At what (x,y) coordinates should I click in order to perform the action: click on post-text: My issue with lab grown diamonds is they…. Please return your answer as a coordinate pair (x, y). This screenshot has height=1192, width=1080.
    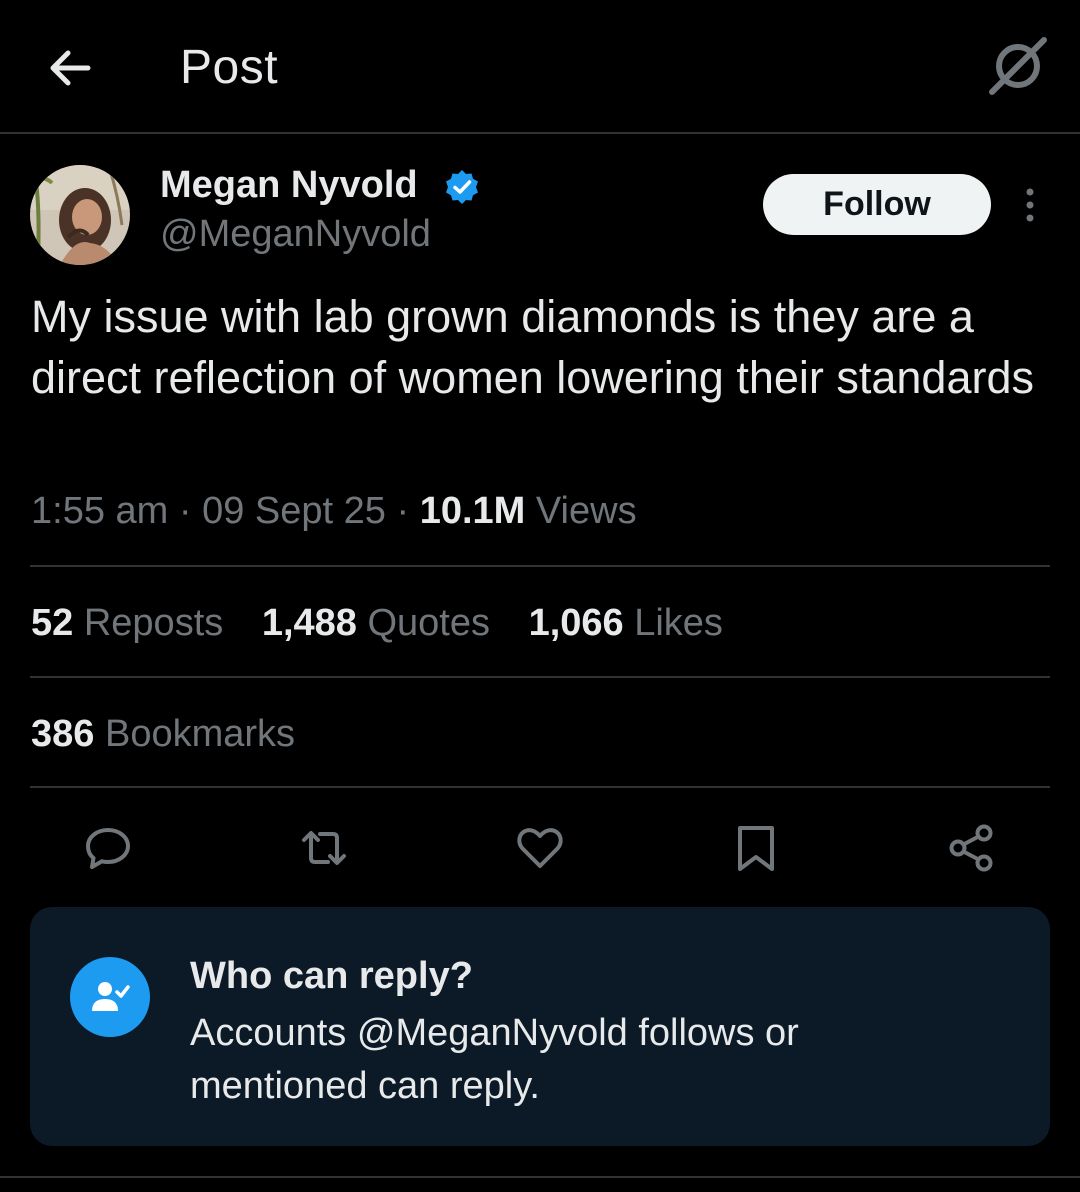
    Looking at the image, I should click on (532, 347).